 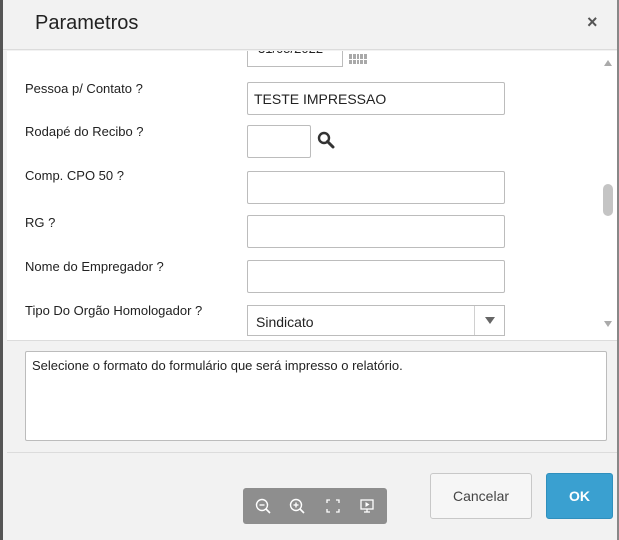 What do you see at coordinates (74, 175) in the screenshot?
I see `comp-cpo50-label: Comp. CPO 50 ?` at bounding box center [74, 175].